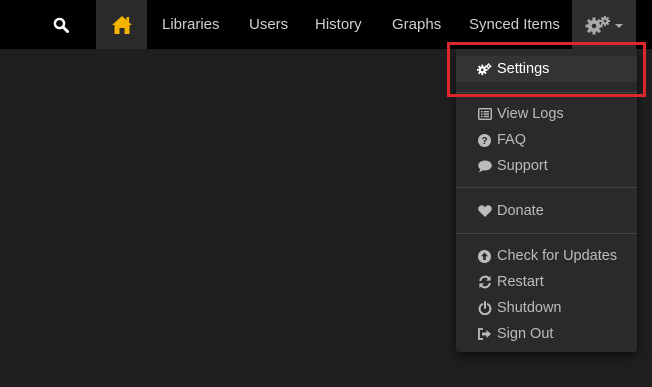 The height and width of the screenshot is (387, 652). What do you see at coordinates (191, 24) in the screenshot?
I see `nav-libraries: Libraries` at bounding box center [191, 24].